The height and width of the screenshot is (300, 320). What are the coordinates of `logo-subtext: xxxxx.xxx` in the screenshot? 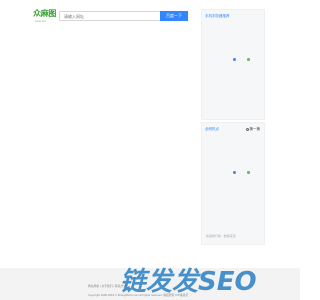 It's located at (40, 21).